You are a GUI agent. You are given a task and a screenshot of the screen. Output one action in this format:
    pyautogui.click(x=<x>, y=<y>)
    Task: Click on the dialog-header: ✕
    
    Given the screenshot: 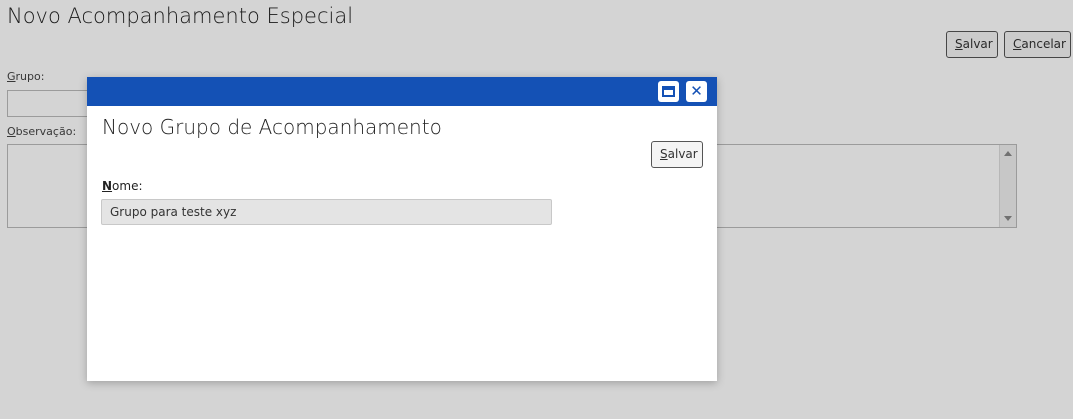 What is the action you would take?
    pyautogui.click(x=402, y=91)
    